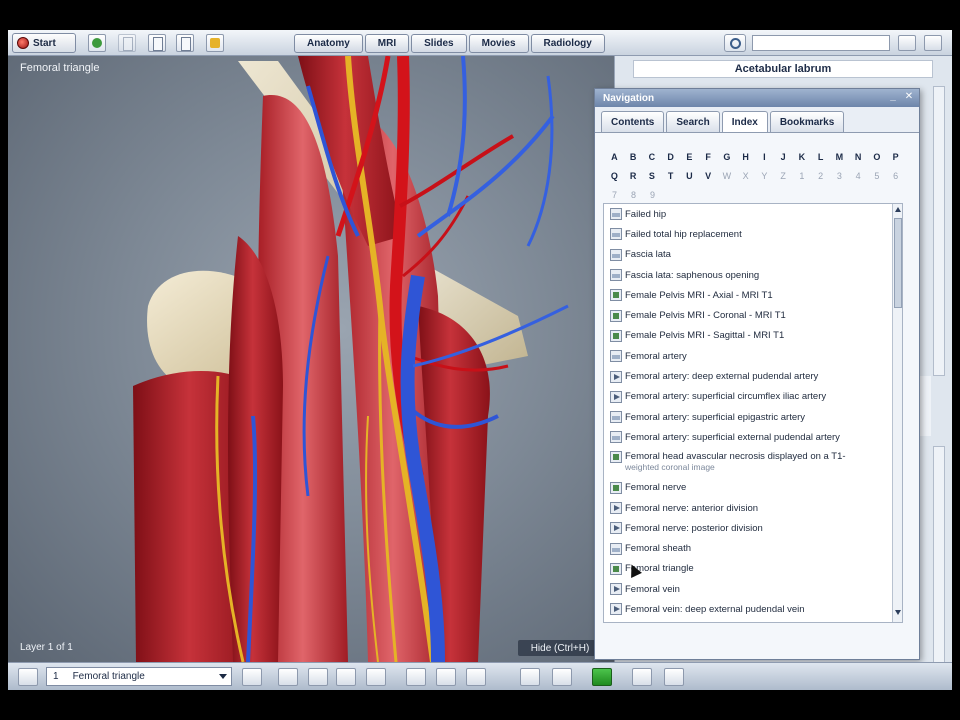  I want to click on index-letter: H, so click(745, 157).